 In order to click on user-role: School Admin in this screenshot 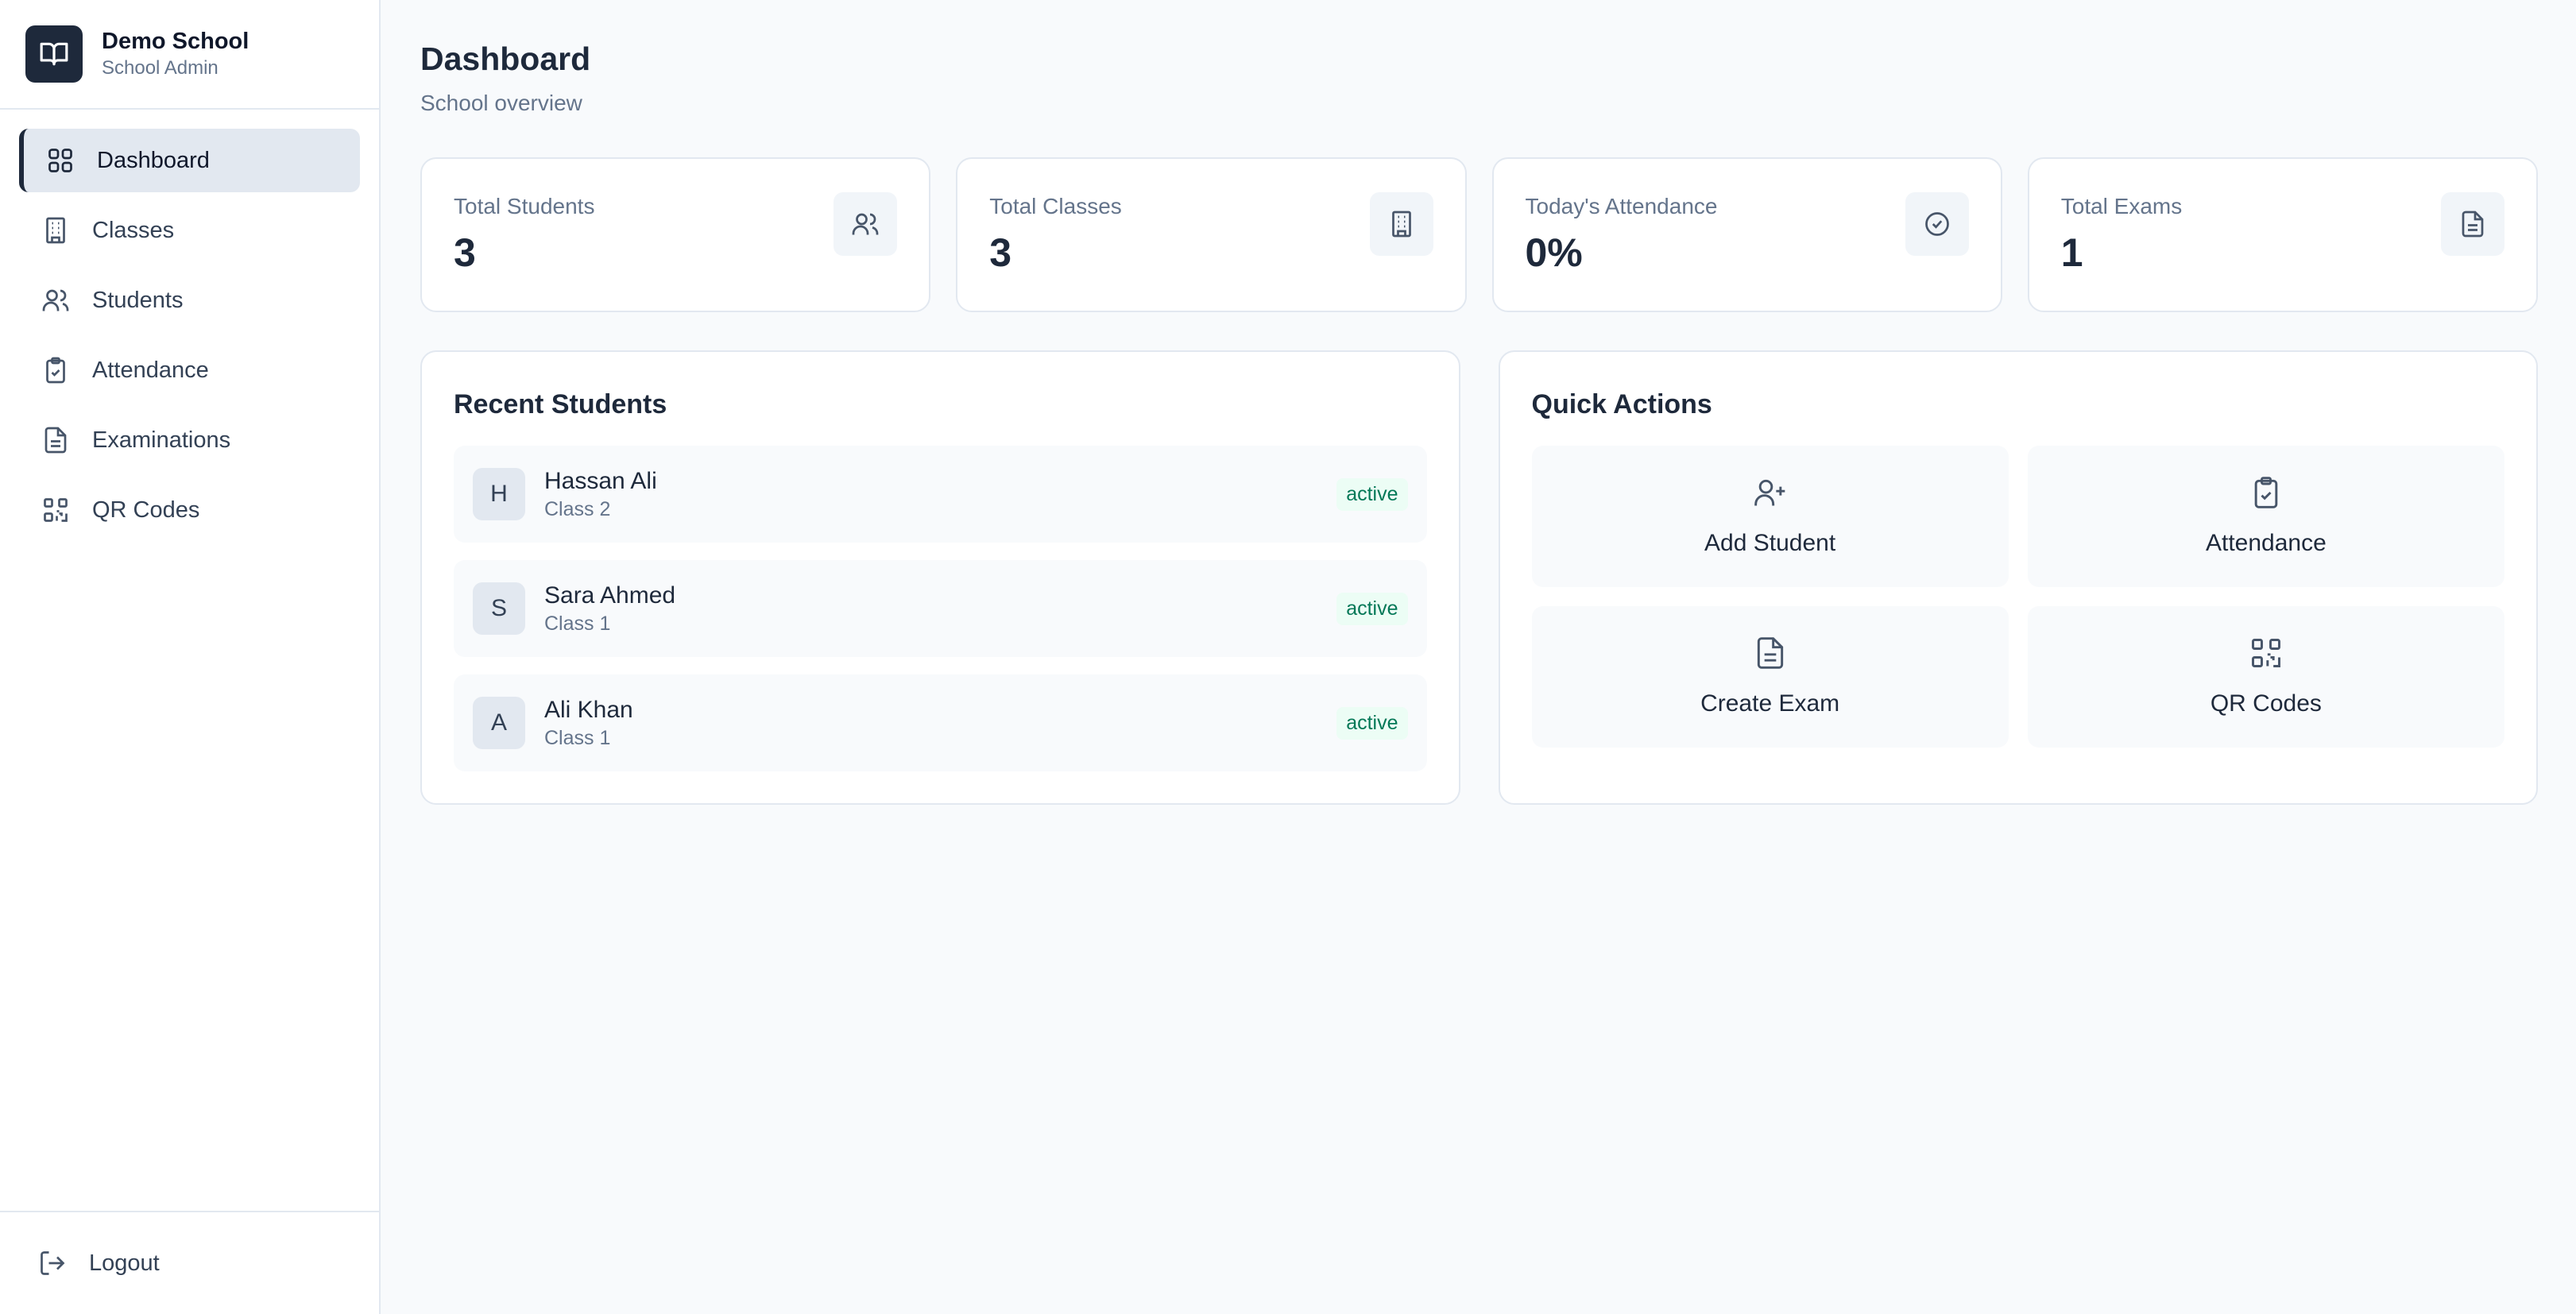, I will do `click(160, 68)`.